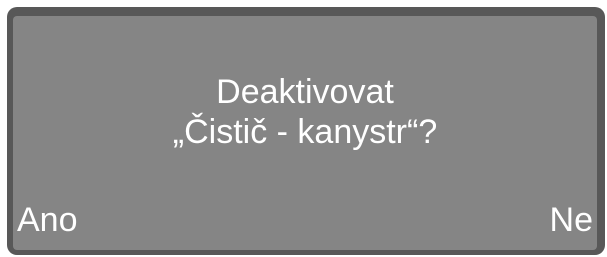  What do you see at coordinates (571, 220) in the screenshot?
I see `no-softkey: Ne` at bounding box center [571, 220].